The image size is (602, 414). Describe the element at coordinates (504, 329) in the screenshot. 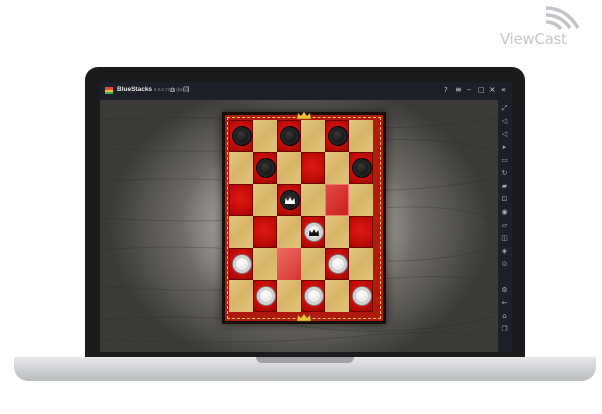

I see `recent-apps-icon: ❐` at that location.